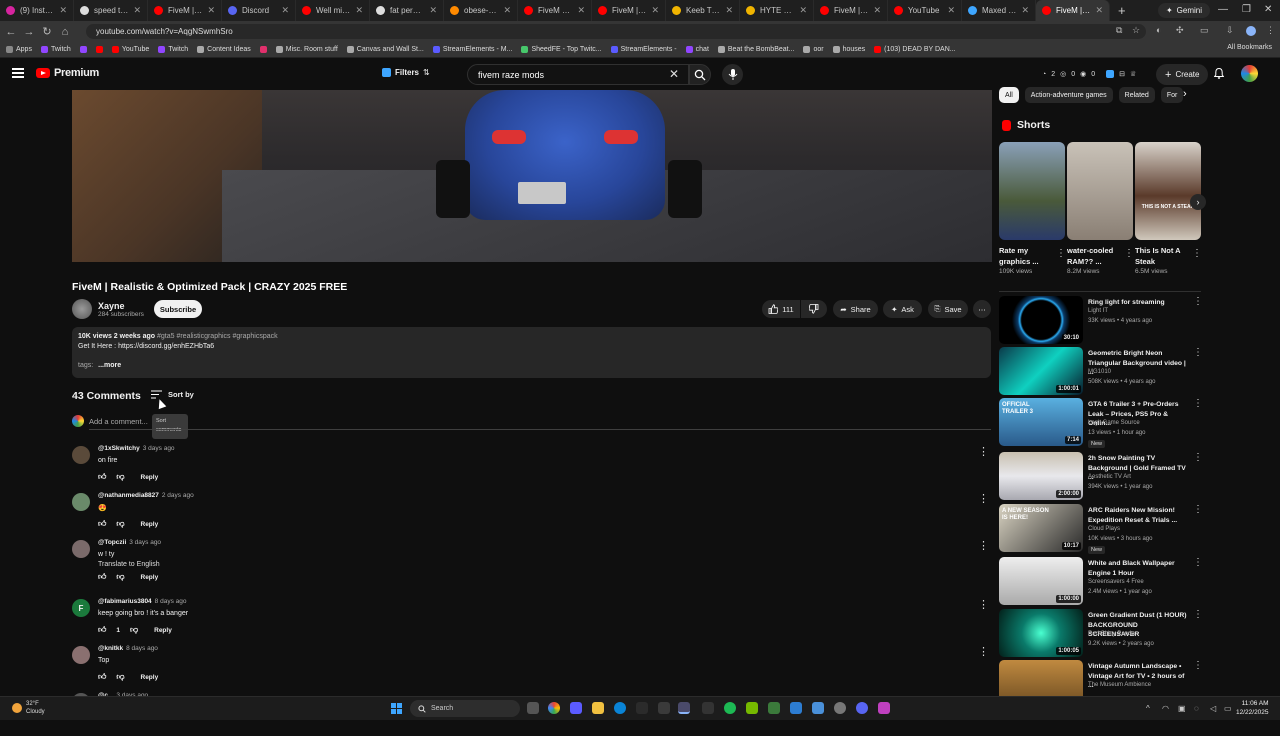  Describe the element at coordinates (1114, 423) in the screenshot. I see `video-channel: Legit Game Source` at that location.